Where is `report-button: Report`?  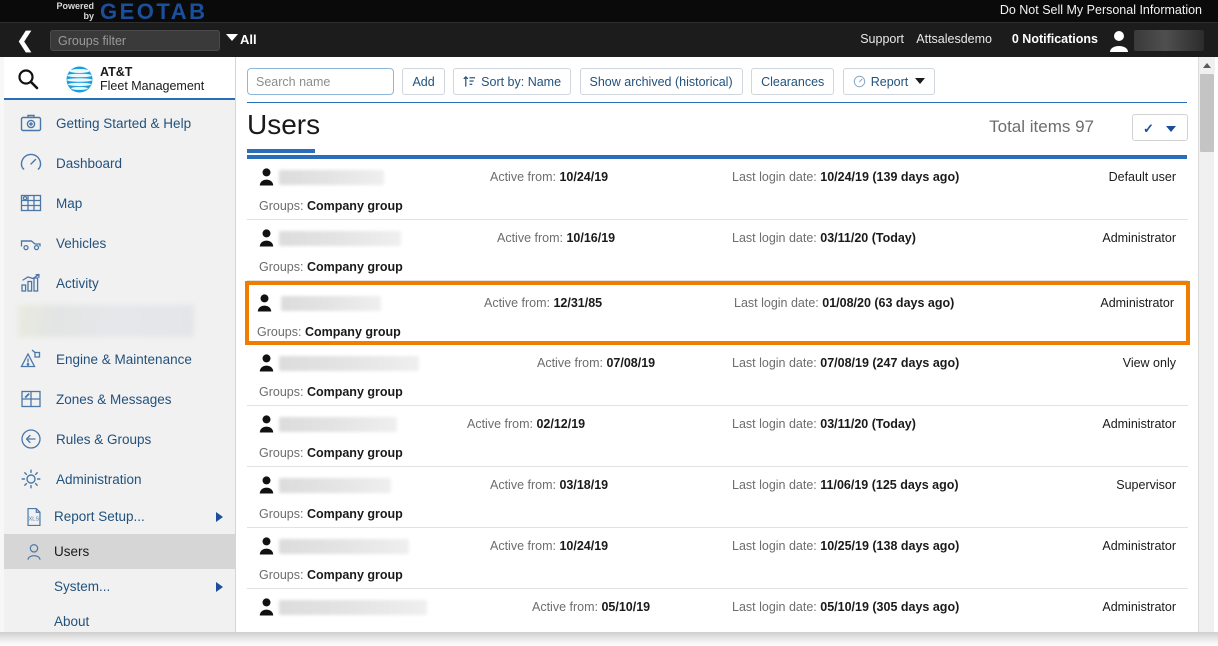
report-button: Report is located at coordinates (889, 81).